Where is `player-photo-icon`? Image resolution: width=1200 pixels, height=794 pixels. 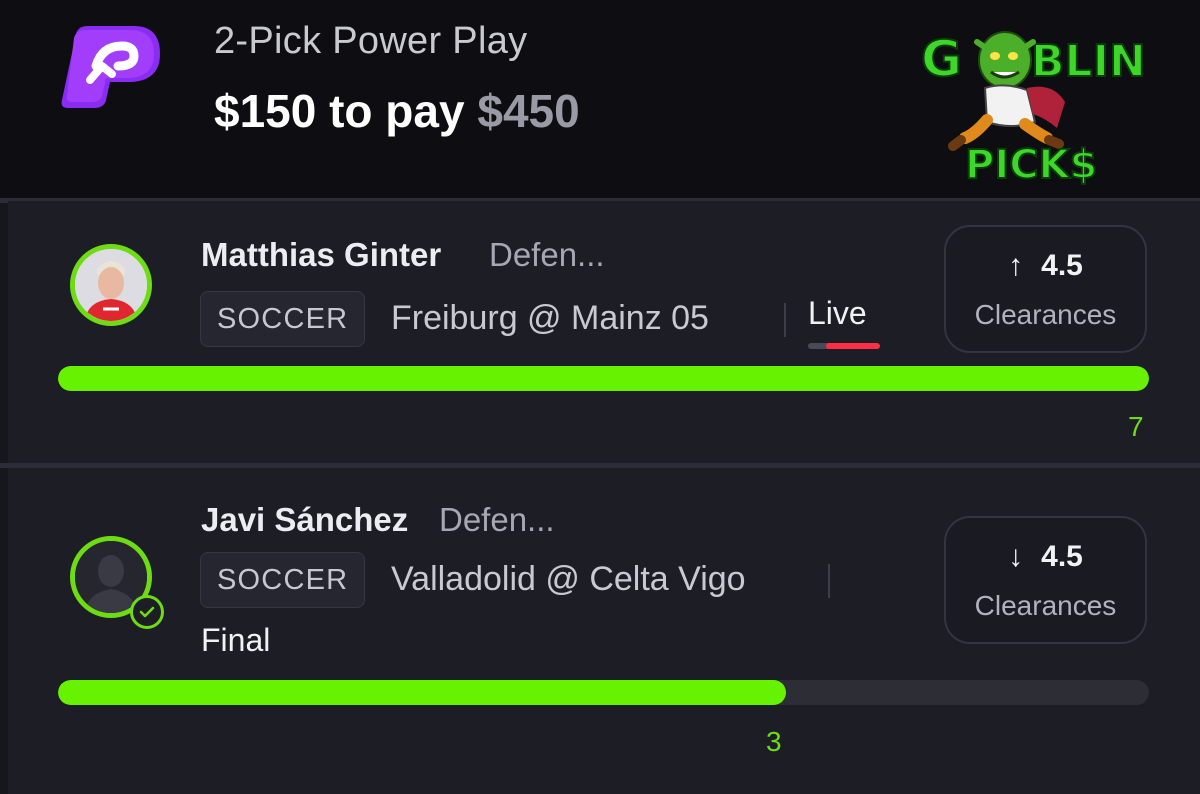 player-photo-icon is located at coordinates (111, 285).